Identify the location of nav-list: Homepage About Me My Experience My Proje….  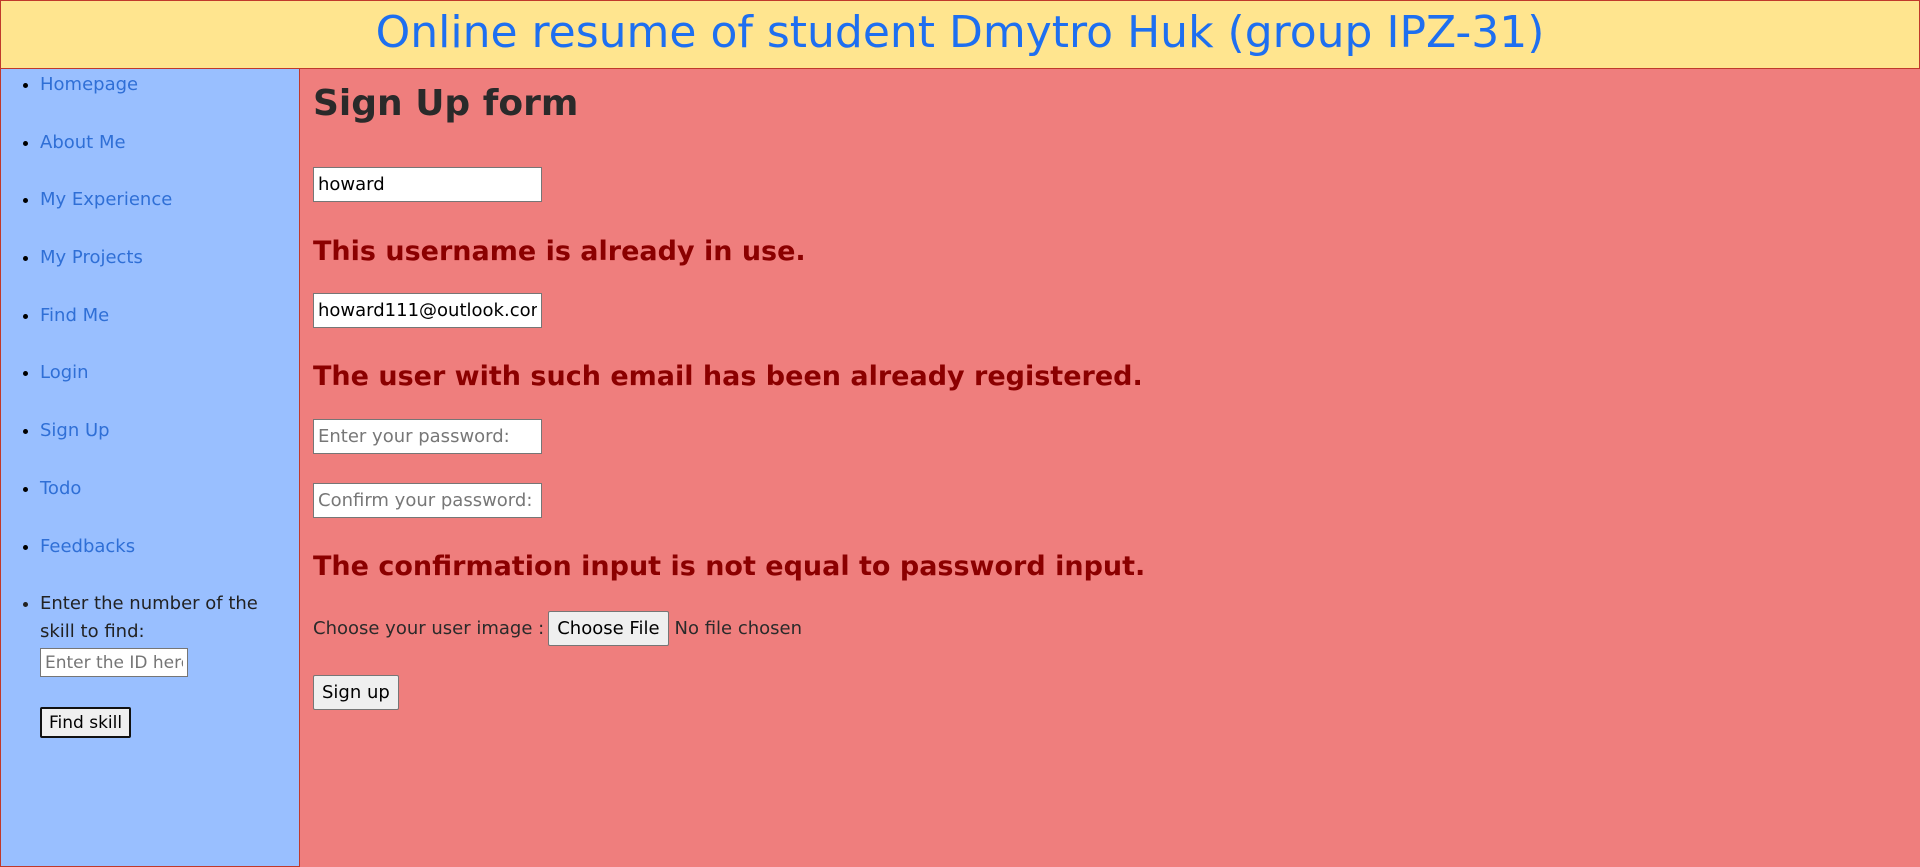
(150, 404).